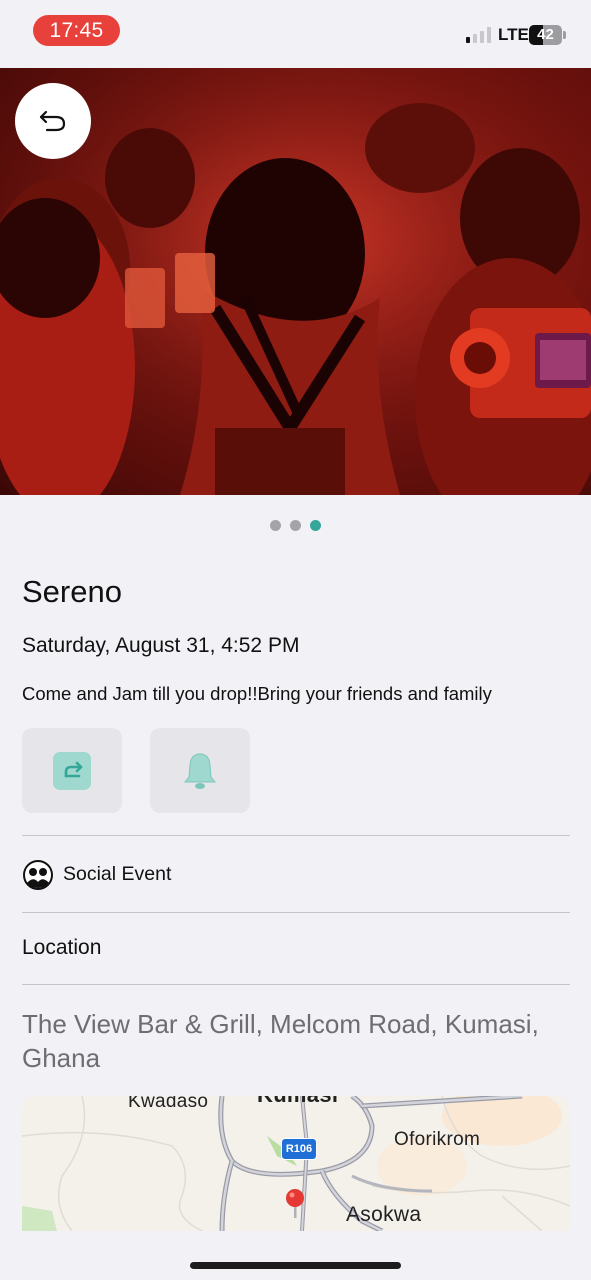 This screenshot has width=591, height=1280. Describe the element at coordinates (117, 874) in the screenshot. I see `event-category: Social Event` at that location.